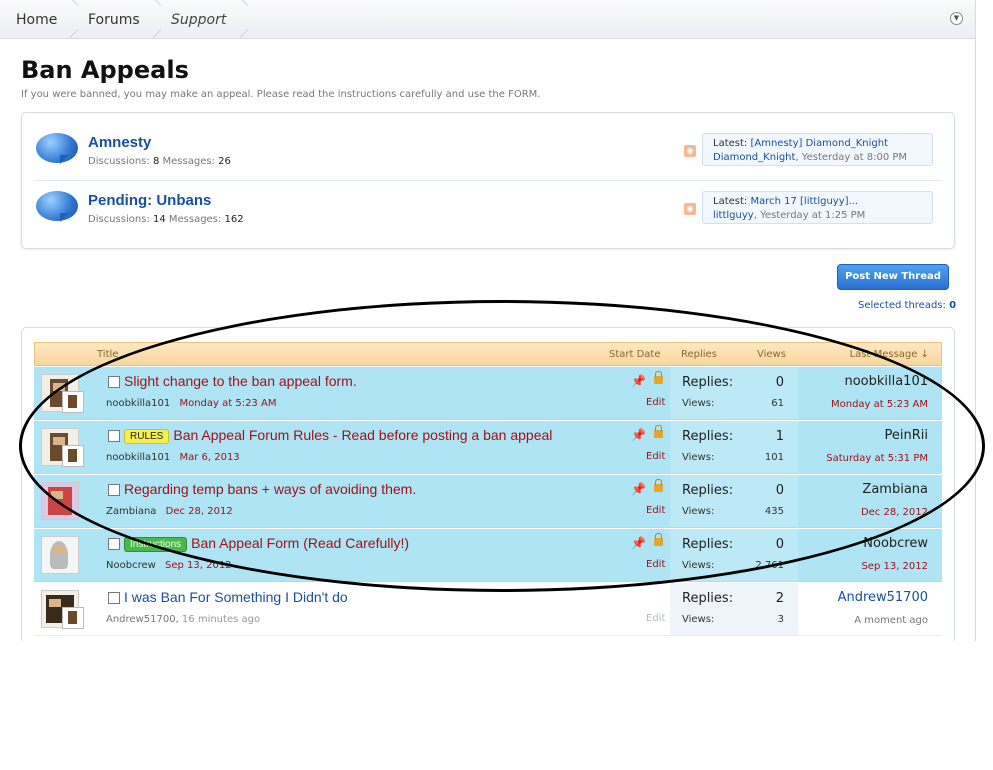  Describe the element at coordinates (114, 19) in the screenshot. I see `breadcrumb-forums: Forums` at that location.